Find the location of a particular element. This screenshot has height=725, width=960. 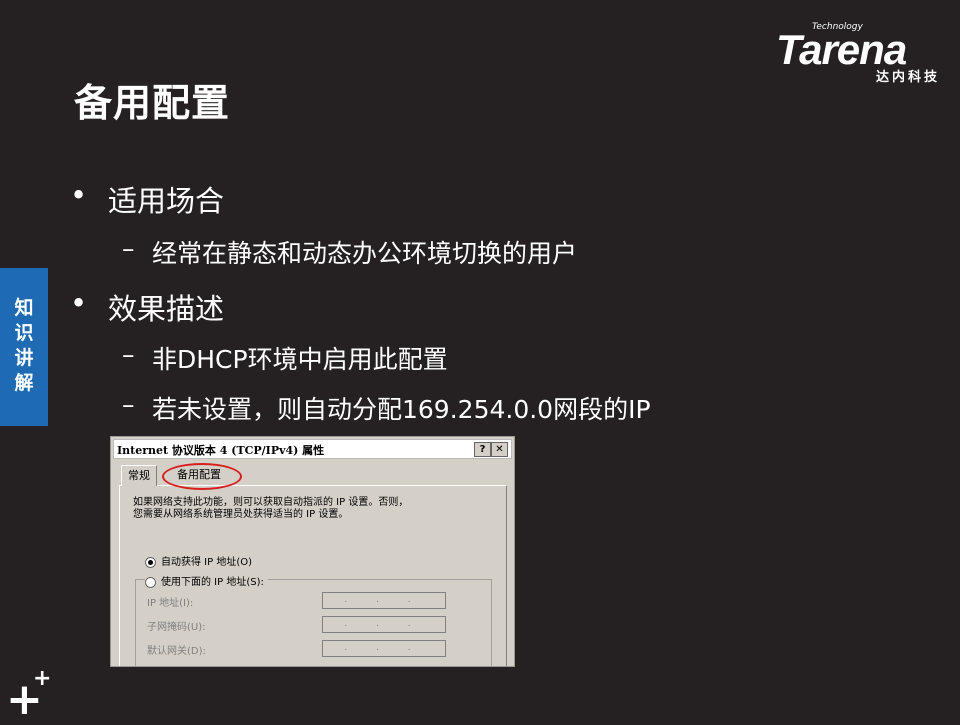

ip-address-label: IP 地址(I): is located at coordinates (170, 603).